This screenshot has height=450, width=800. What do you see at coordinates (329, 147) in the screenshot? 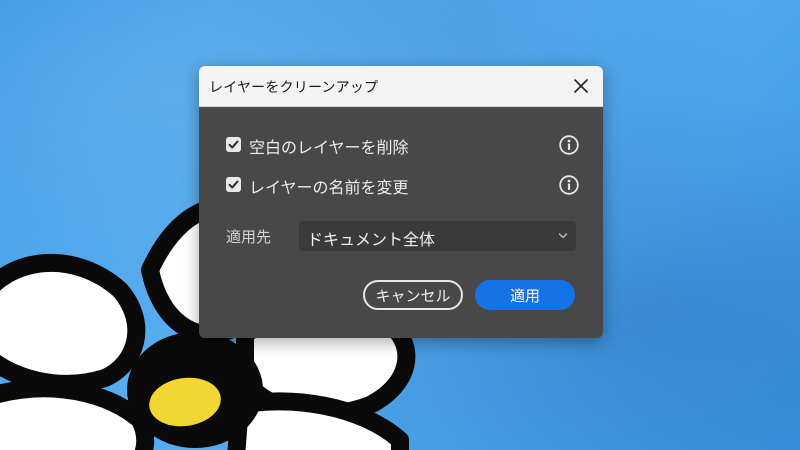
I see `delete-empty-layers-label: 空白のレイヤーを削除` at bounding box center [329, 147].